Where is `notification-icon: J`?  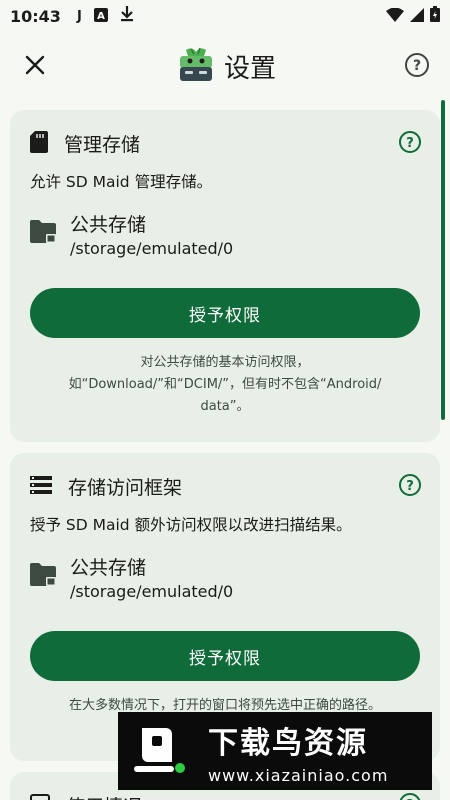
notification-icon: J is located at coordinates (79, 16).